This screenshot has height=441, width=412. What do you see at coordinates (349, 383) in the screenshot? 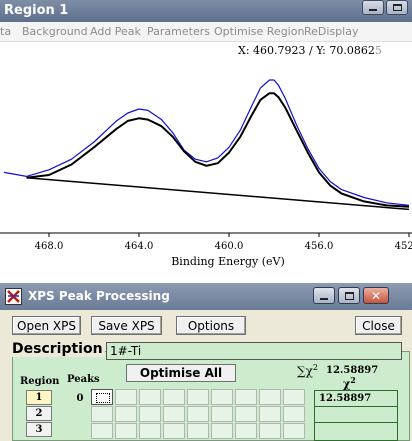
I see `chi-squared-header: χ2` at bounding box center [349, 383].